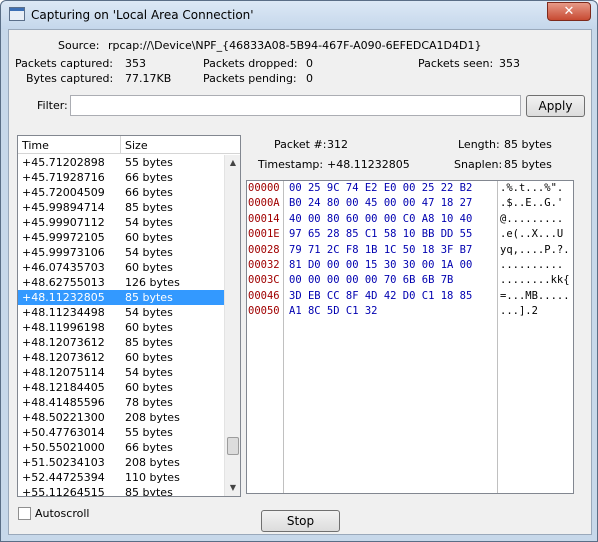  I want to click on scroll-down-icon: ▼, so click(232, 488).